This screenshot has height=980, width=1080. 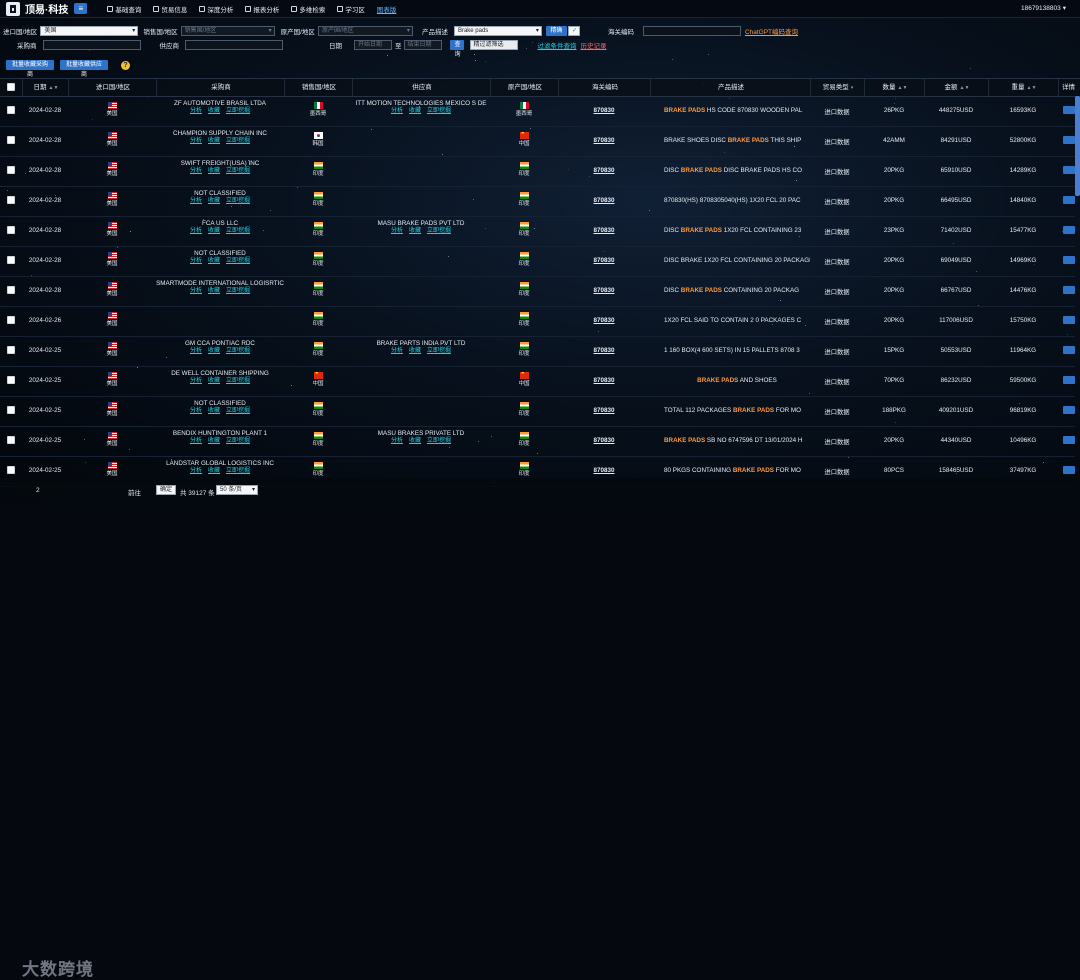 I want to click on supplier-name: ITT MOTION TECHNOLOGIES MEXICO S DE, so click(x=421, y=103).